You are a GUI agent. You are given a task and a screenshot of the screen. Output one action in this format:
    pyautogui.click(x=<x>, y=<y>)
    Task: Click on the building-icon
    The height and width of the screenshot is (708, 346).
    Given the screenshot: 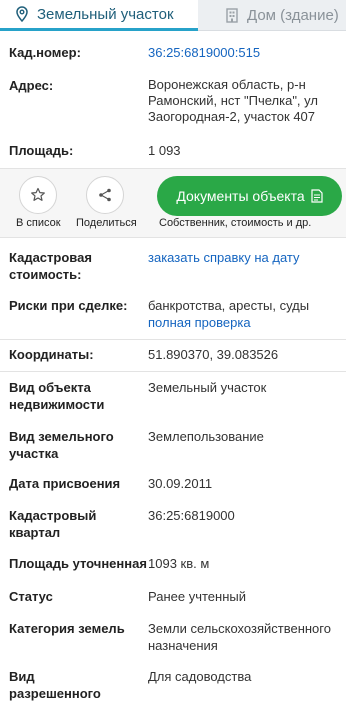 What is the action you would take?
    pyautogui.click(x=232, y=15)
    